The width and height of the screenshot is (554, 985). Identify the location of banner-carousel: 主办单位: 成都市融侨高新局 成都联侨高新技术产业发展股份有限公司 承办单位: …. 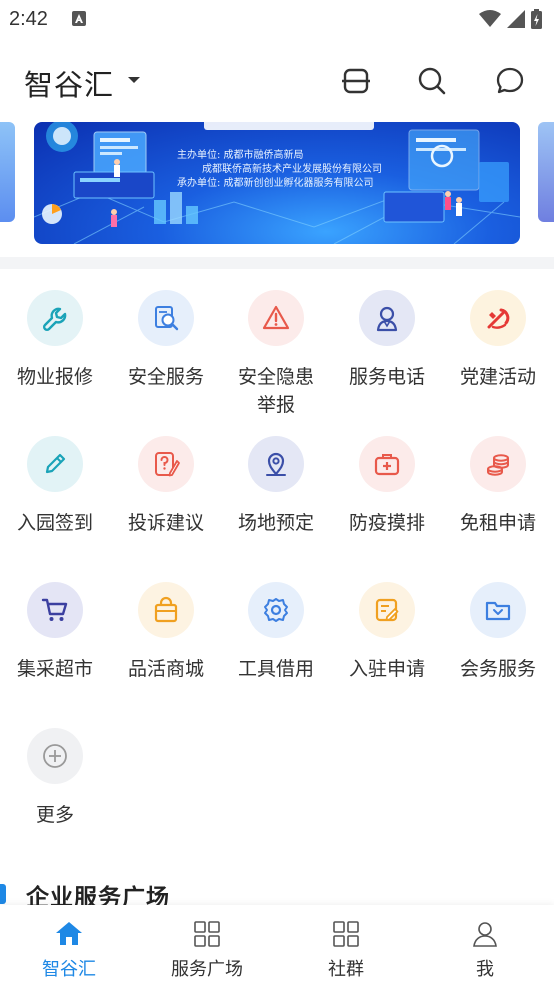
(277, 185).